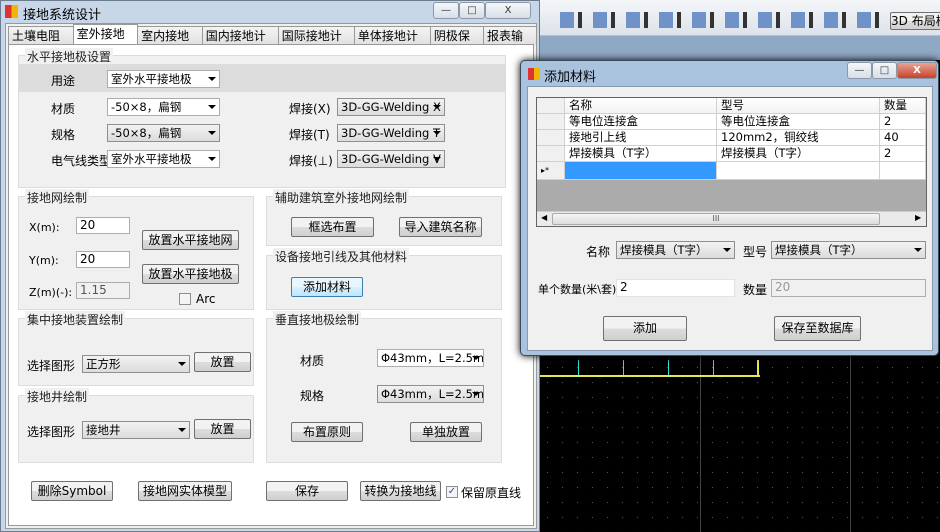 The image size is (940, 532). Describe the element at coordinates (163, 79) in the screenshot. I see `usage-combo: 室外水平接地极` at that location.